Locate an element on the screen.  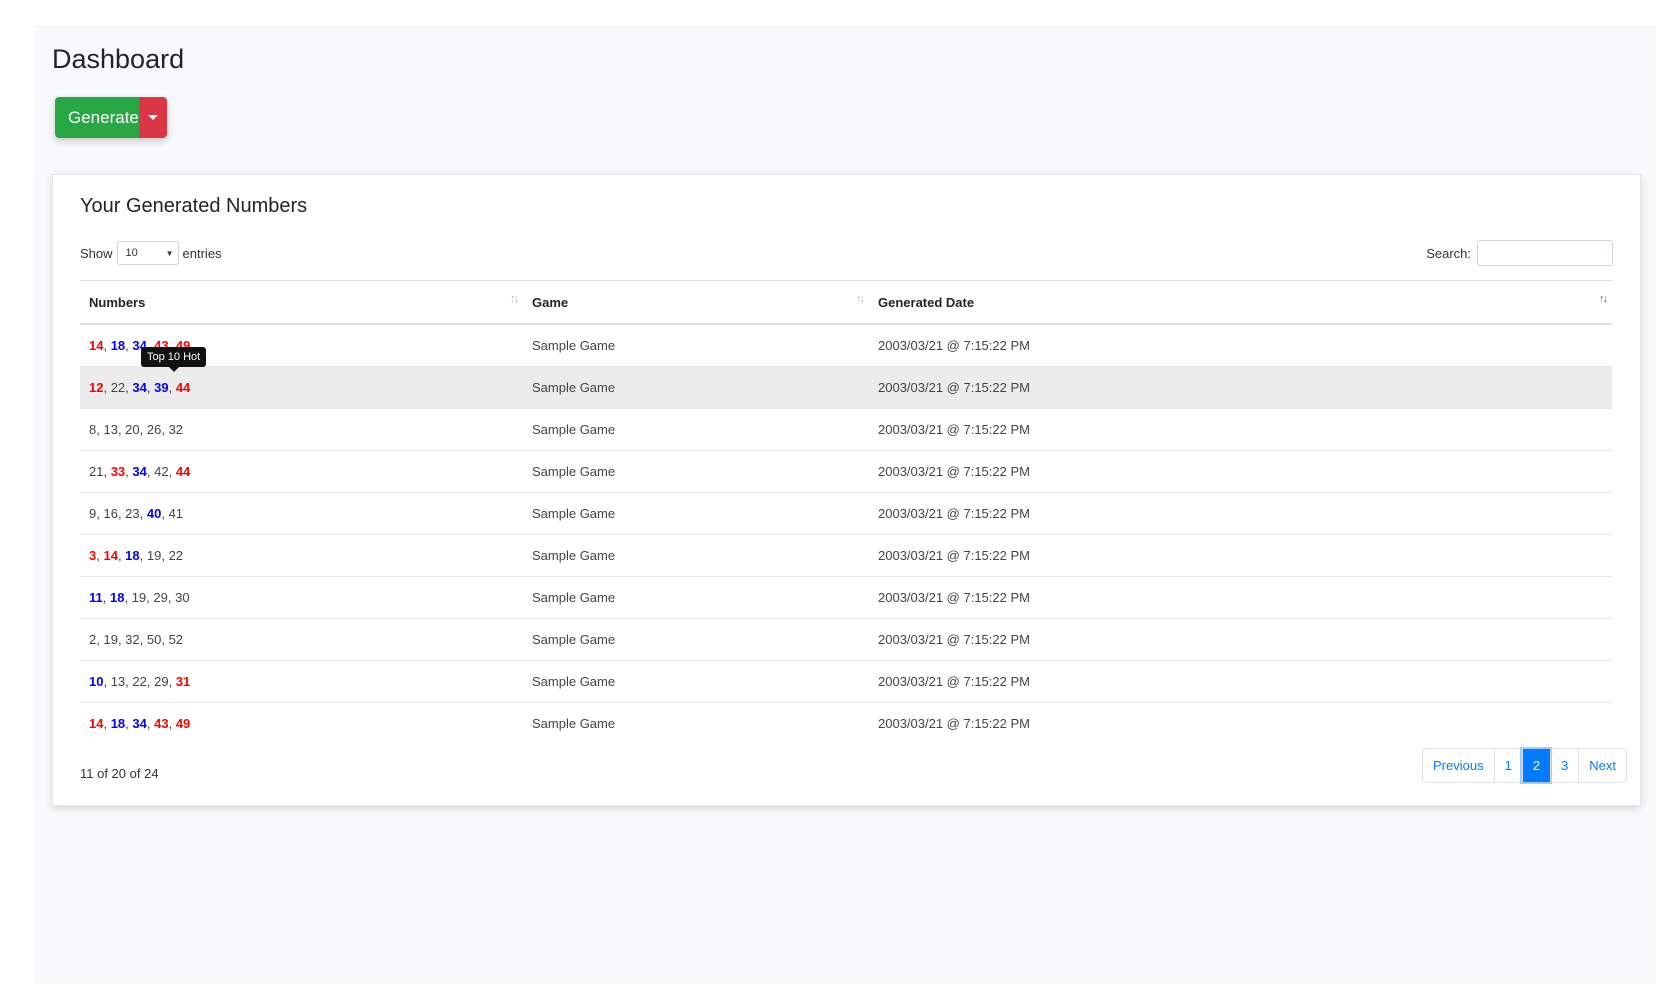
caret-down-icon is located at coordinates (153, 117).